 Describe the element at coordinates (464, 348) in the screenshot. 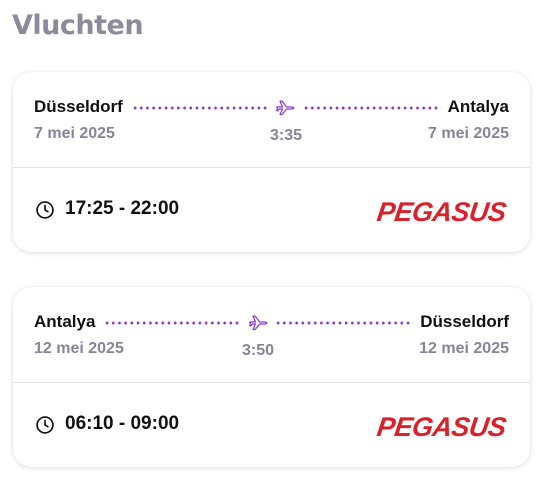

I see `arrival-date: 12 mei 2025` at that location.